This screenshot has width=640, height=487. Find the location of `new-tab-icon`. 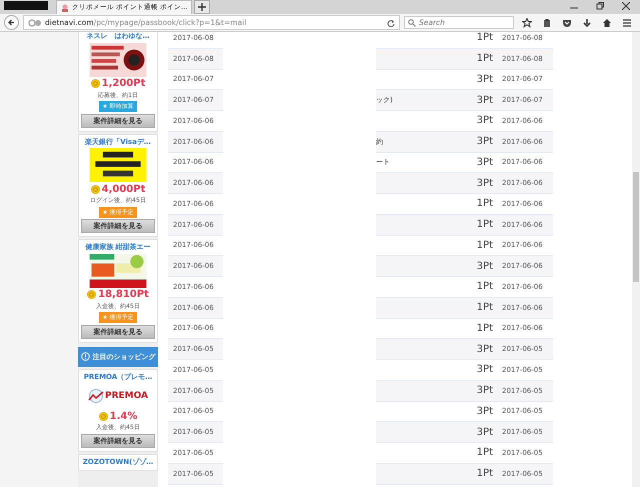

new-tab-icon is located at coordinates (202, 7).